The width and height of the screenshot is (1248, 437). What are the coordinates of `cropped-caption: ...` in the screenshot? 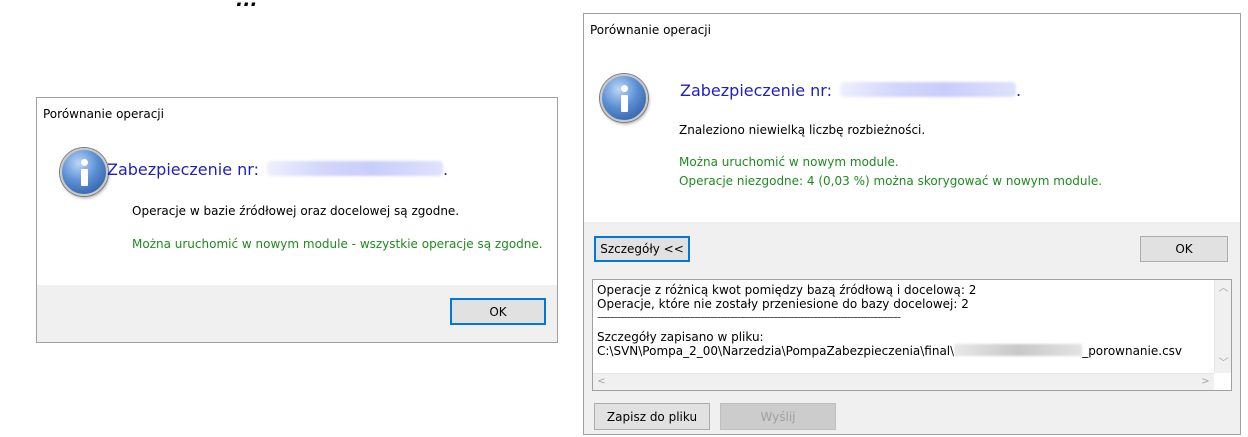 It's located at (624, 4).